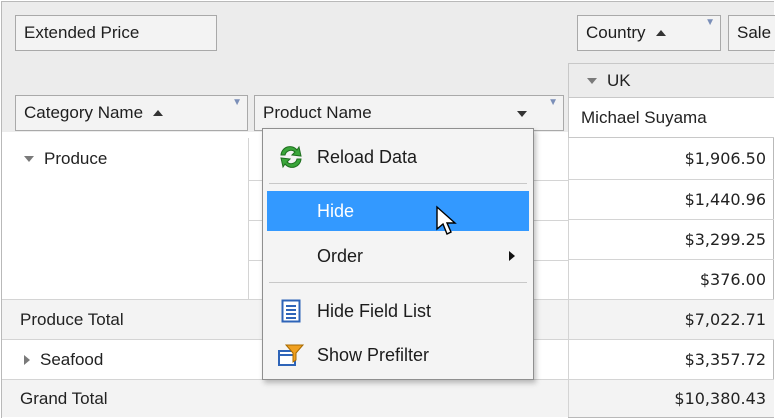  What do you see at coordinates (336, 210) in the screenshot?
I see `menu-item-label: Hide` at bounding box center [336, 210].